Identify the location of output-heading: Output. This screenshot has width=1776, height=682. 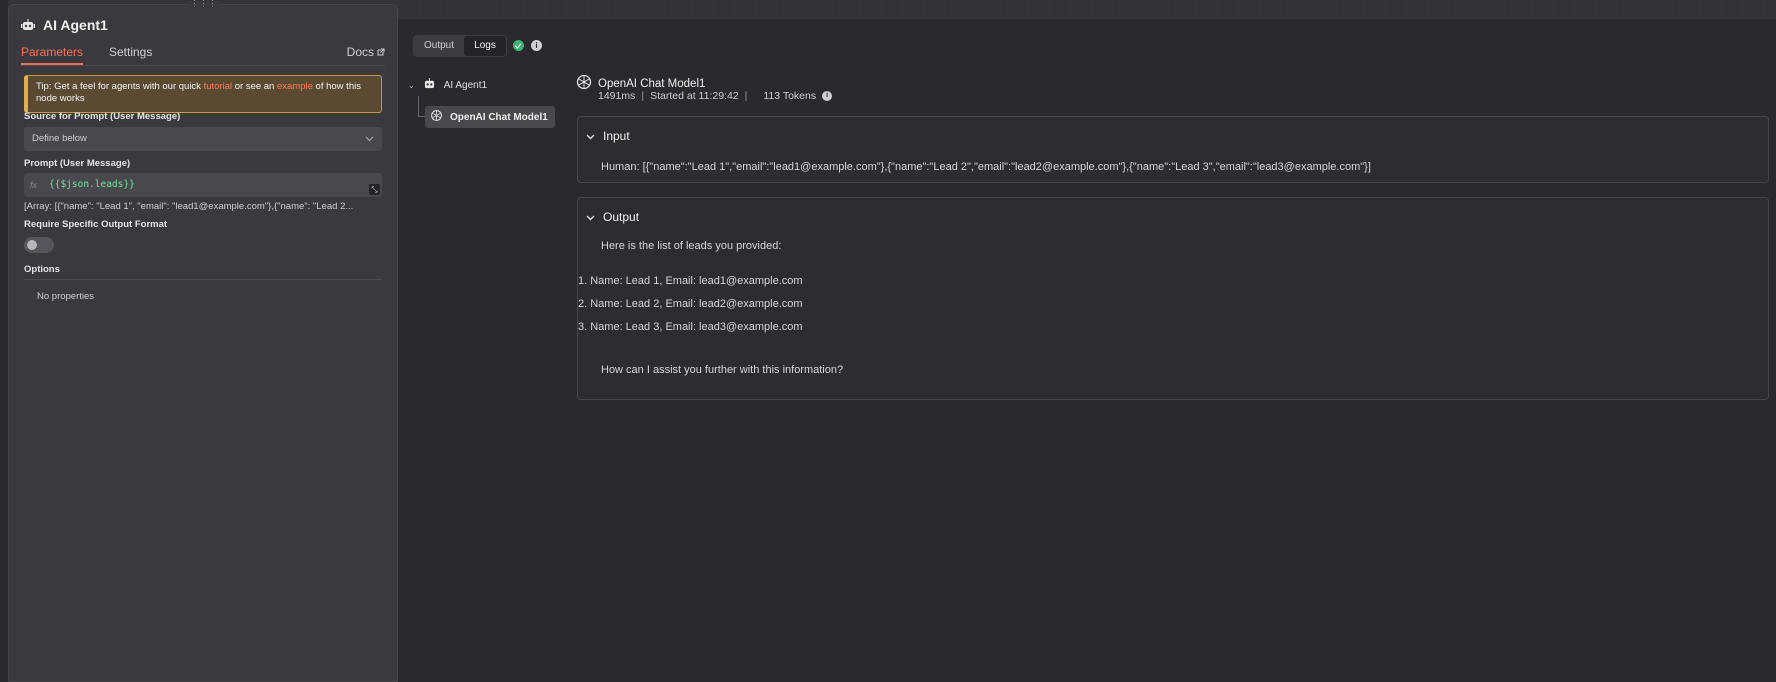
(621, 217).